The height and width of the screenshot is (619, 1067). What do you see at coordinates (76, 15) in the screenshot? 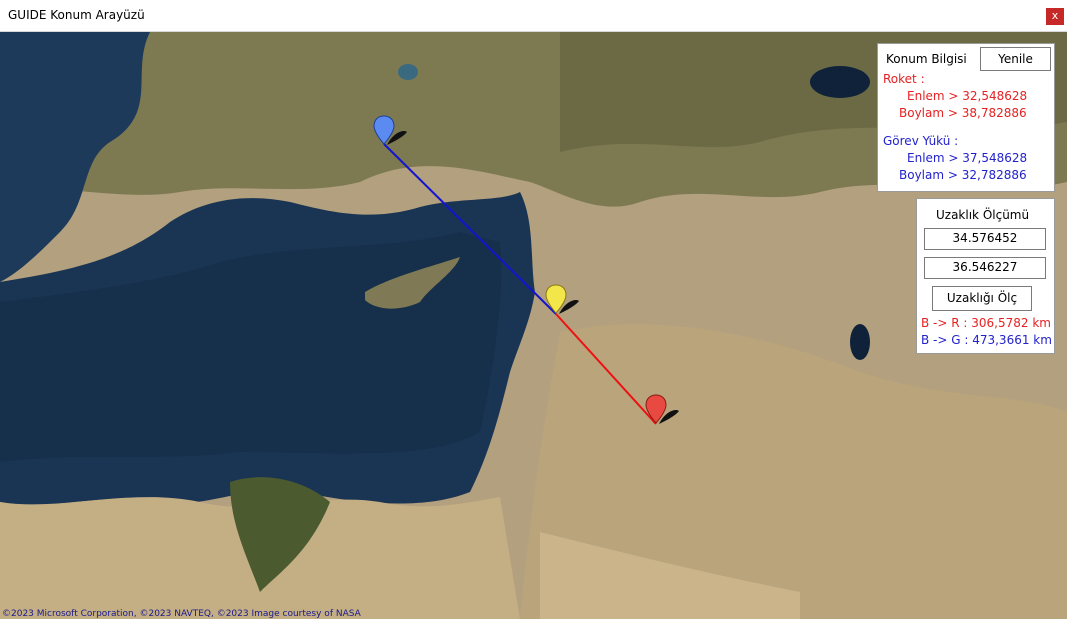
I see `window-title: GUIDE Konum Arayüzü` at bounding box center [76, 15].